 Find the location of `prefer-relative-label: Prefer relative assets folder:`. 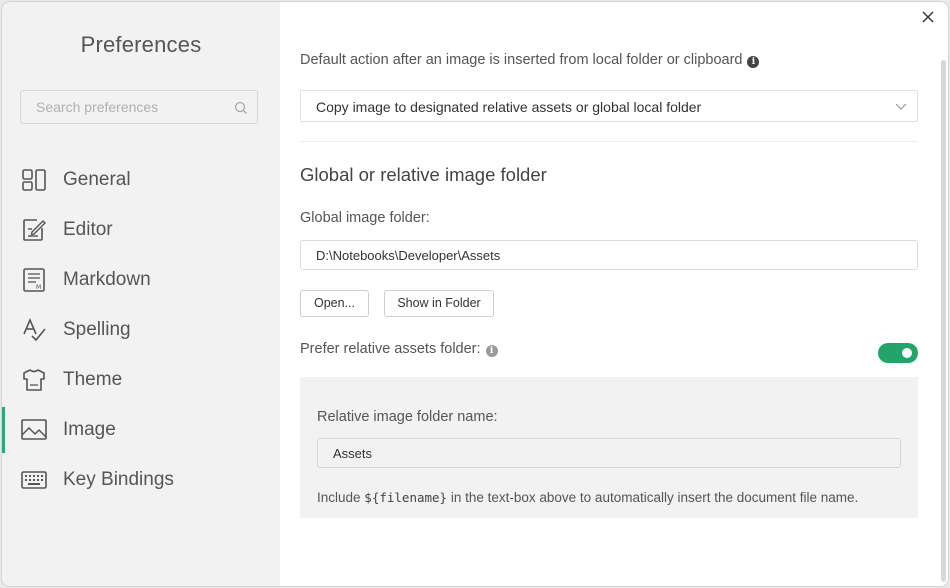

prefer-relative-label: Prefer relative assets folder: is located at coordinates (390, 349).